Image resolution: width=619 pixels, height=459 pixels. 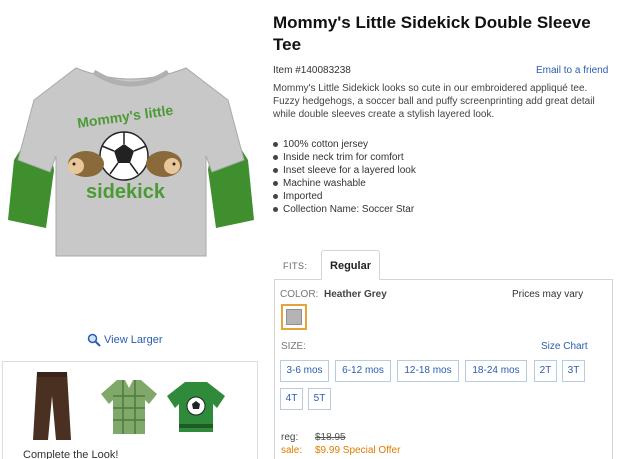 I want to click on feature-item: Inside neck trim for comfort, so click(x=344, y=157).